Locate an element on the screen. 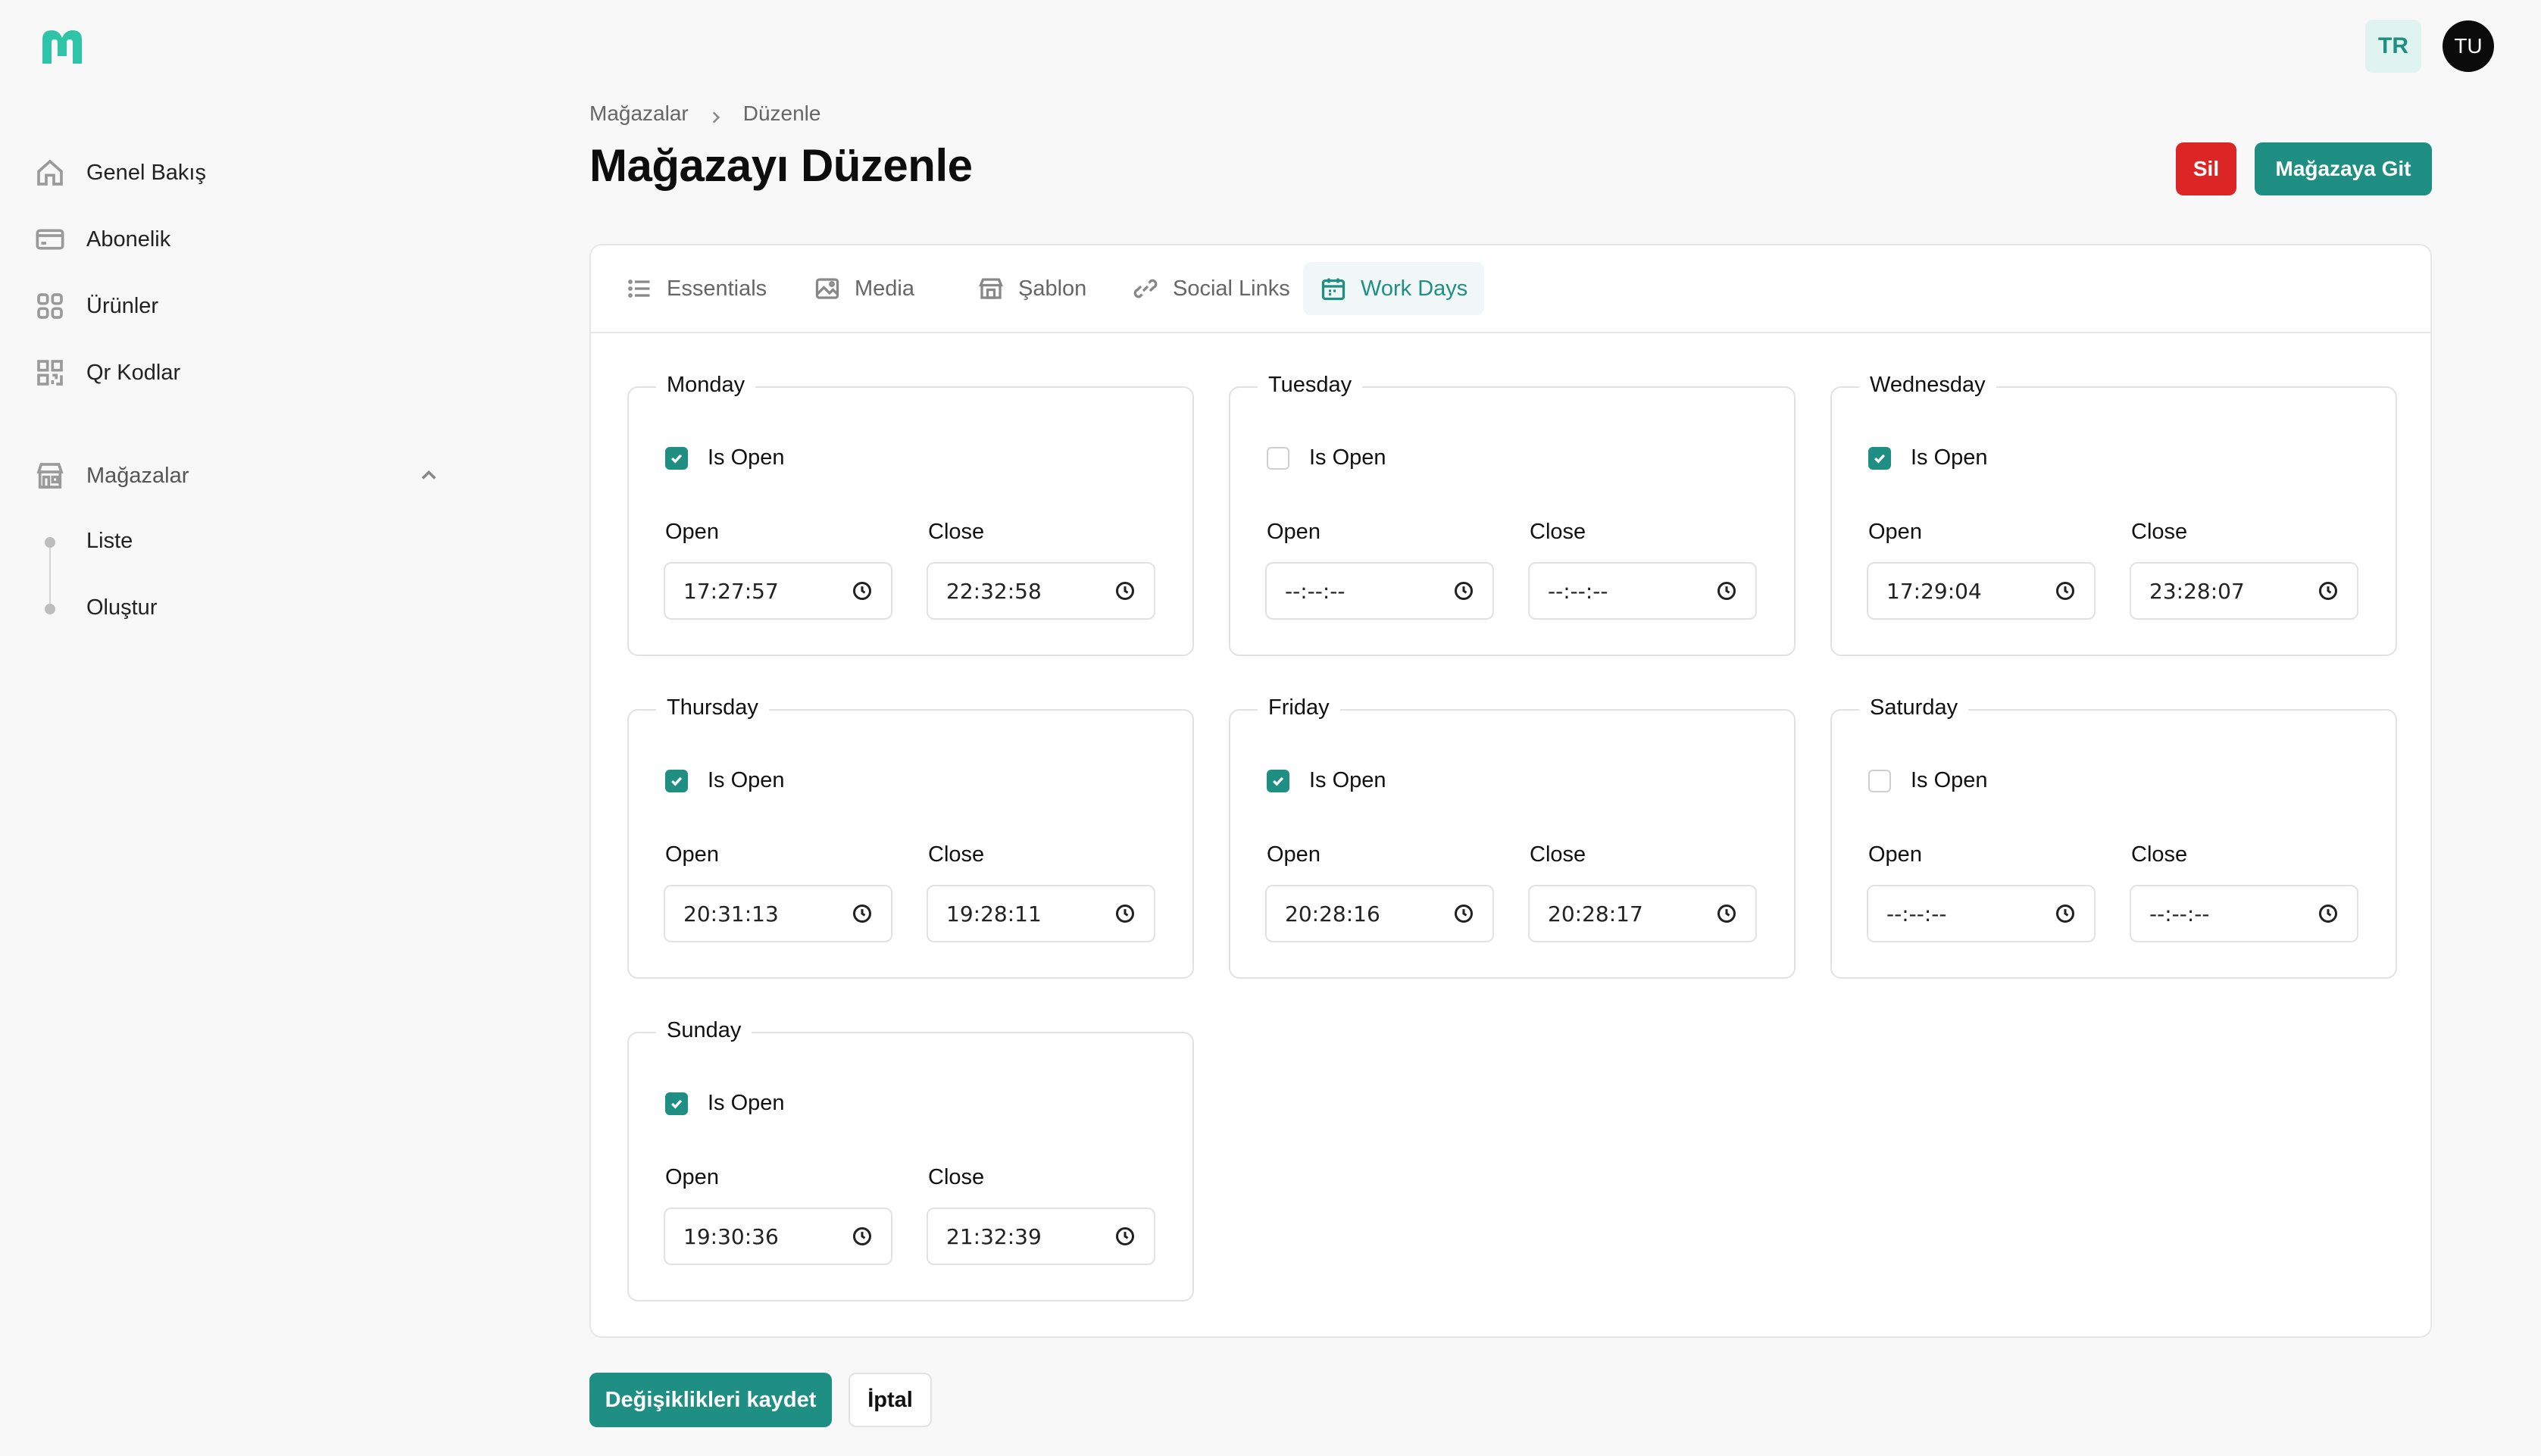  sidebar-item-qr-kodlar: Qr Kodlar is located at coordinates (106, 372).